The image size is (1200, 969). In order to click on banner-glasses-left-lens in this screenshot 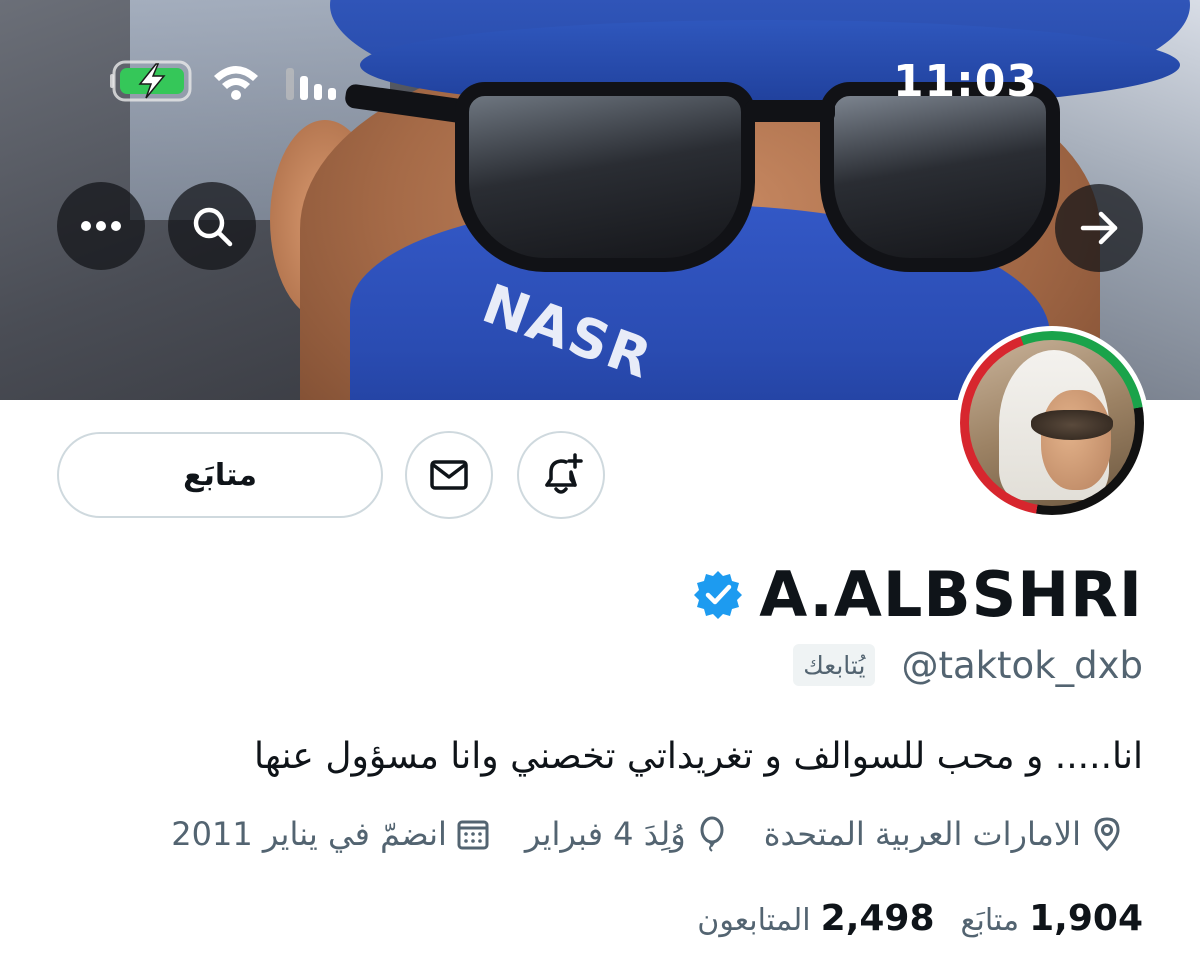, I will do `click(605, 177)`.